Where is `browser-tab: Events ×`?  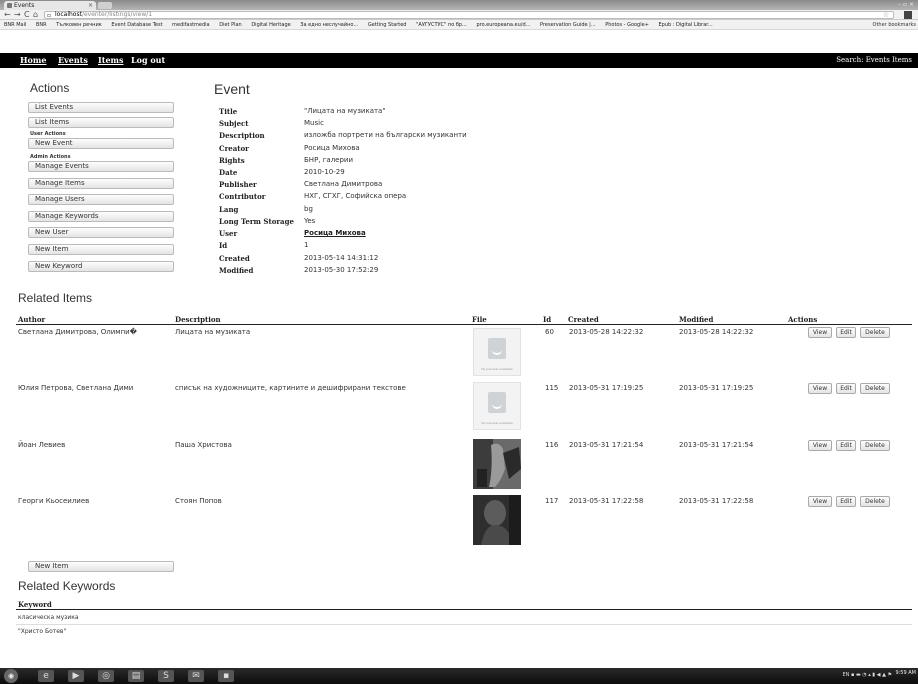
browser-tab: Events × is located at coordinates (50, 5).